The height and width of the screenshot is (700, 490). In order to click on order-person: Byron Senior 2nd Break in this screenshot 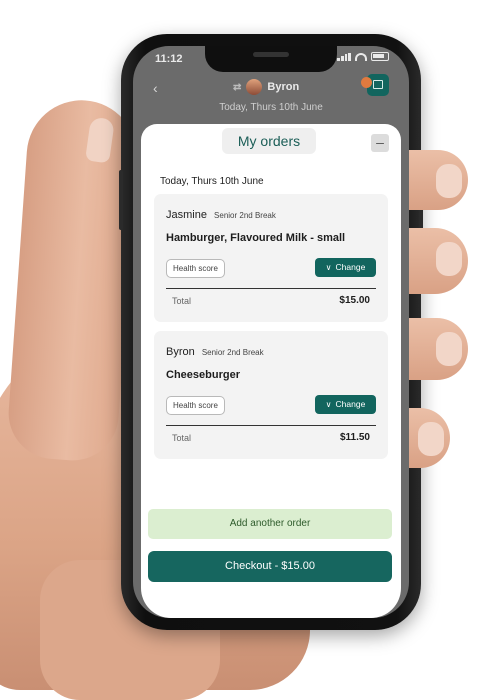, I will do `click(215, 352)`.